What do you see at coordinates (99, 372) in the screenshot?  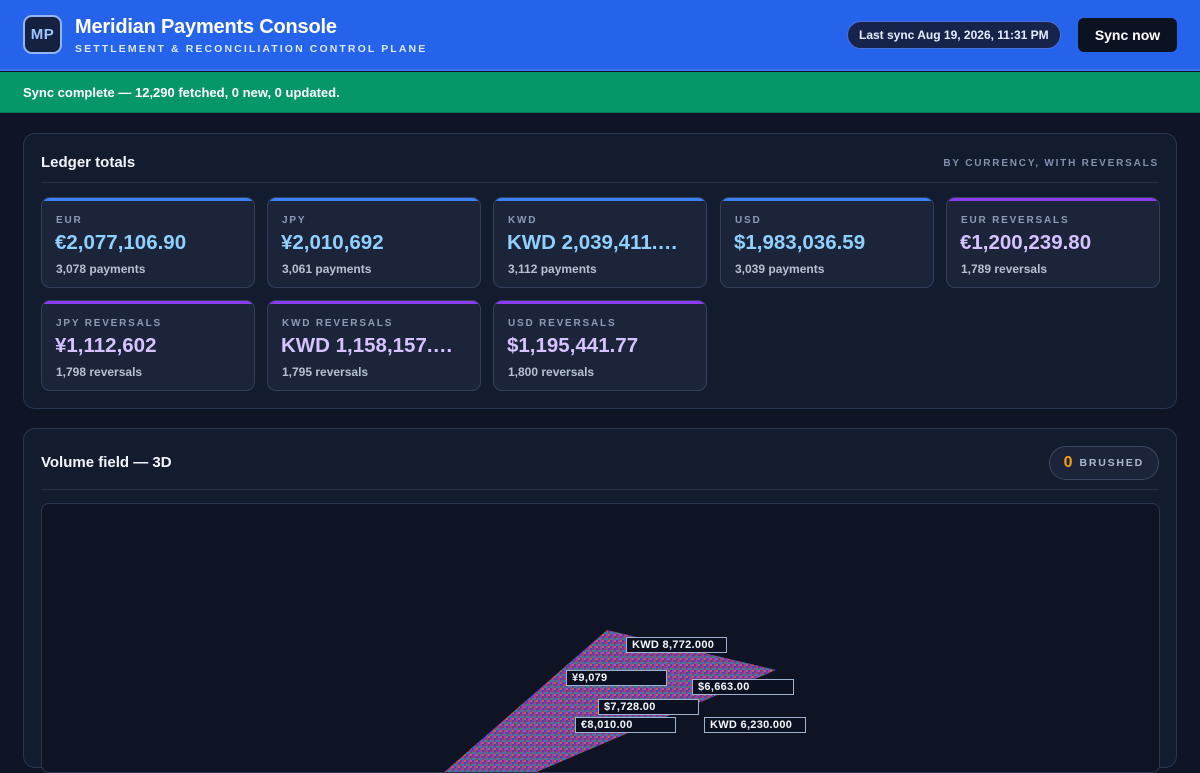 I see `card-count: 1,798 reversals` at bounding box center [99, 372].